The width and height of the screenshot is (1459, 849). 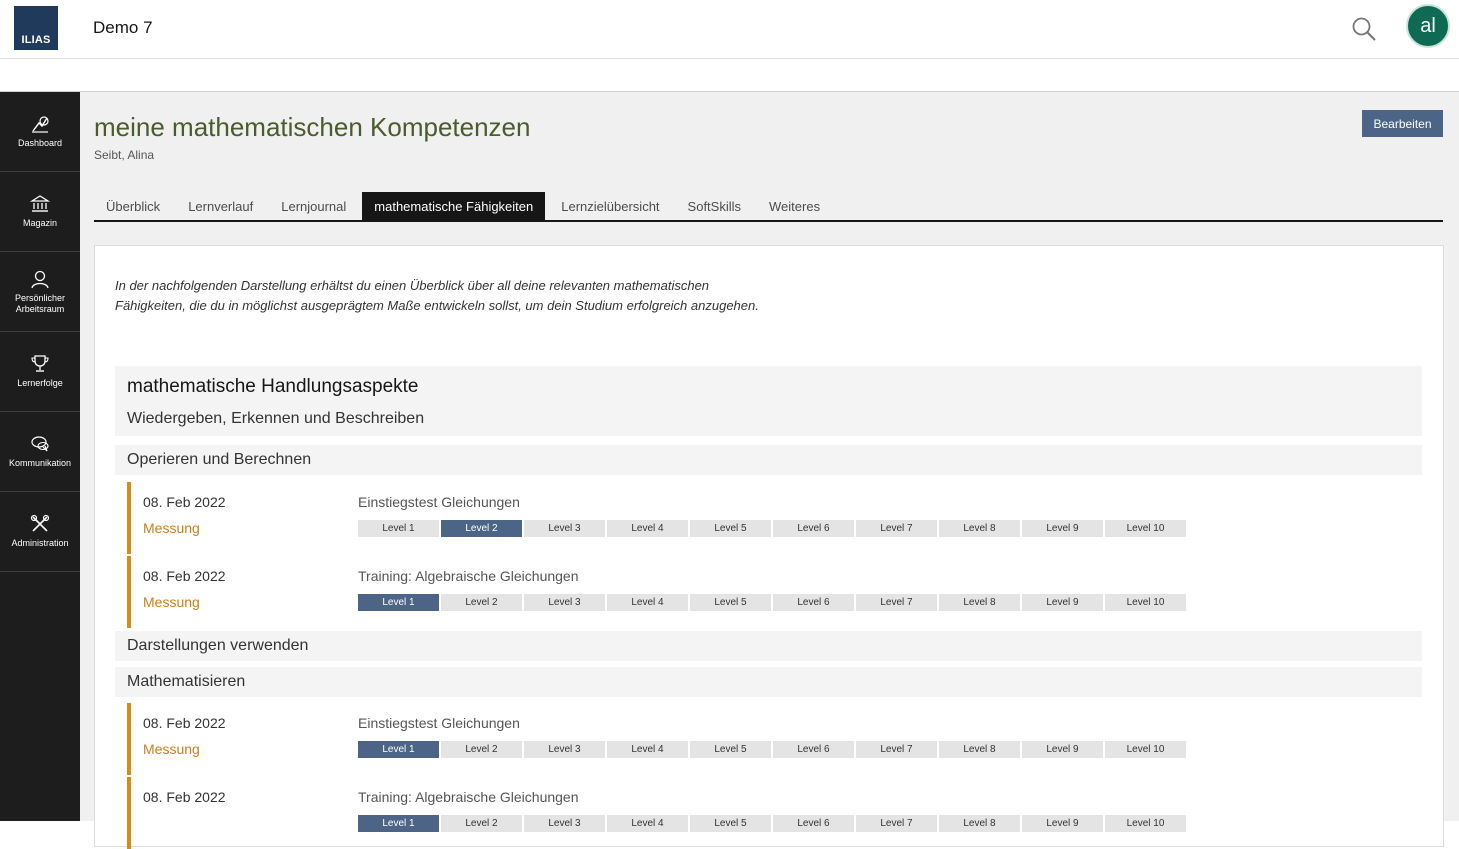 What do you see at coordinates (40, 543) in the screenshot?
I see `sidebar-item-label: Administration` at bounding box center [40, 543].